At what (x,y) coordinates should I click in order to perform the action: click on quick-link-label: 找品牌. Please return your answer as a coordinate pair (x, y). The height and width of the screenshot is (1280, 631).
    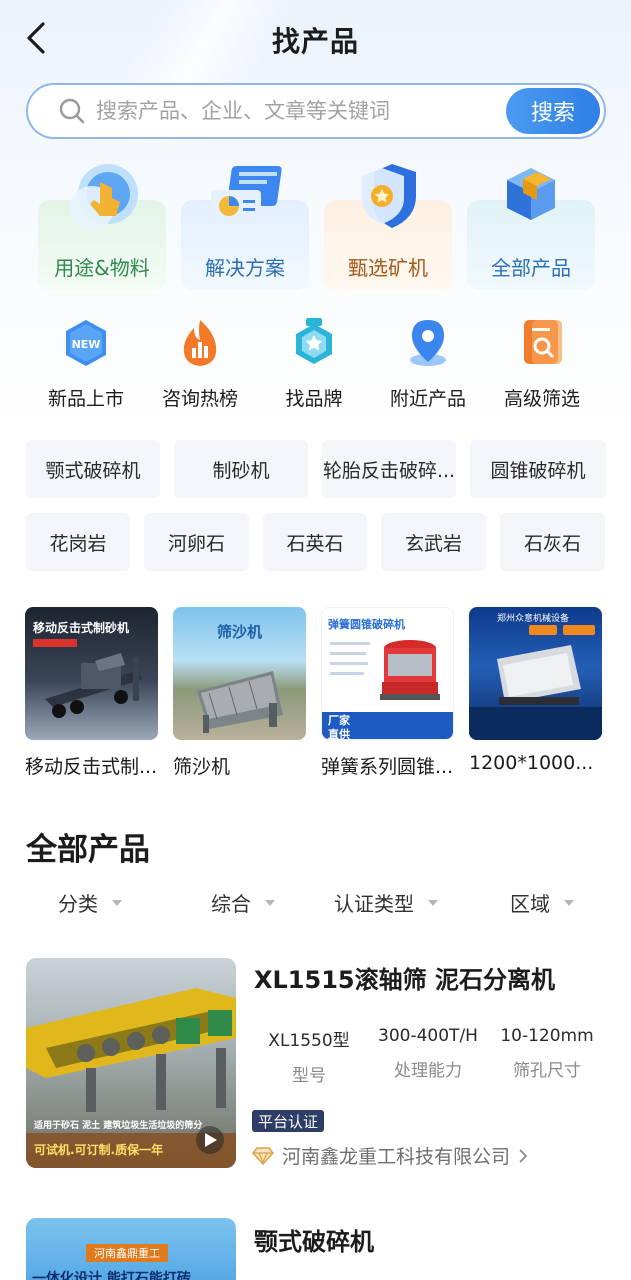
    Looking at the image, I should click on (314, 399).